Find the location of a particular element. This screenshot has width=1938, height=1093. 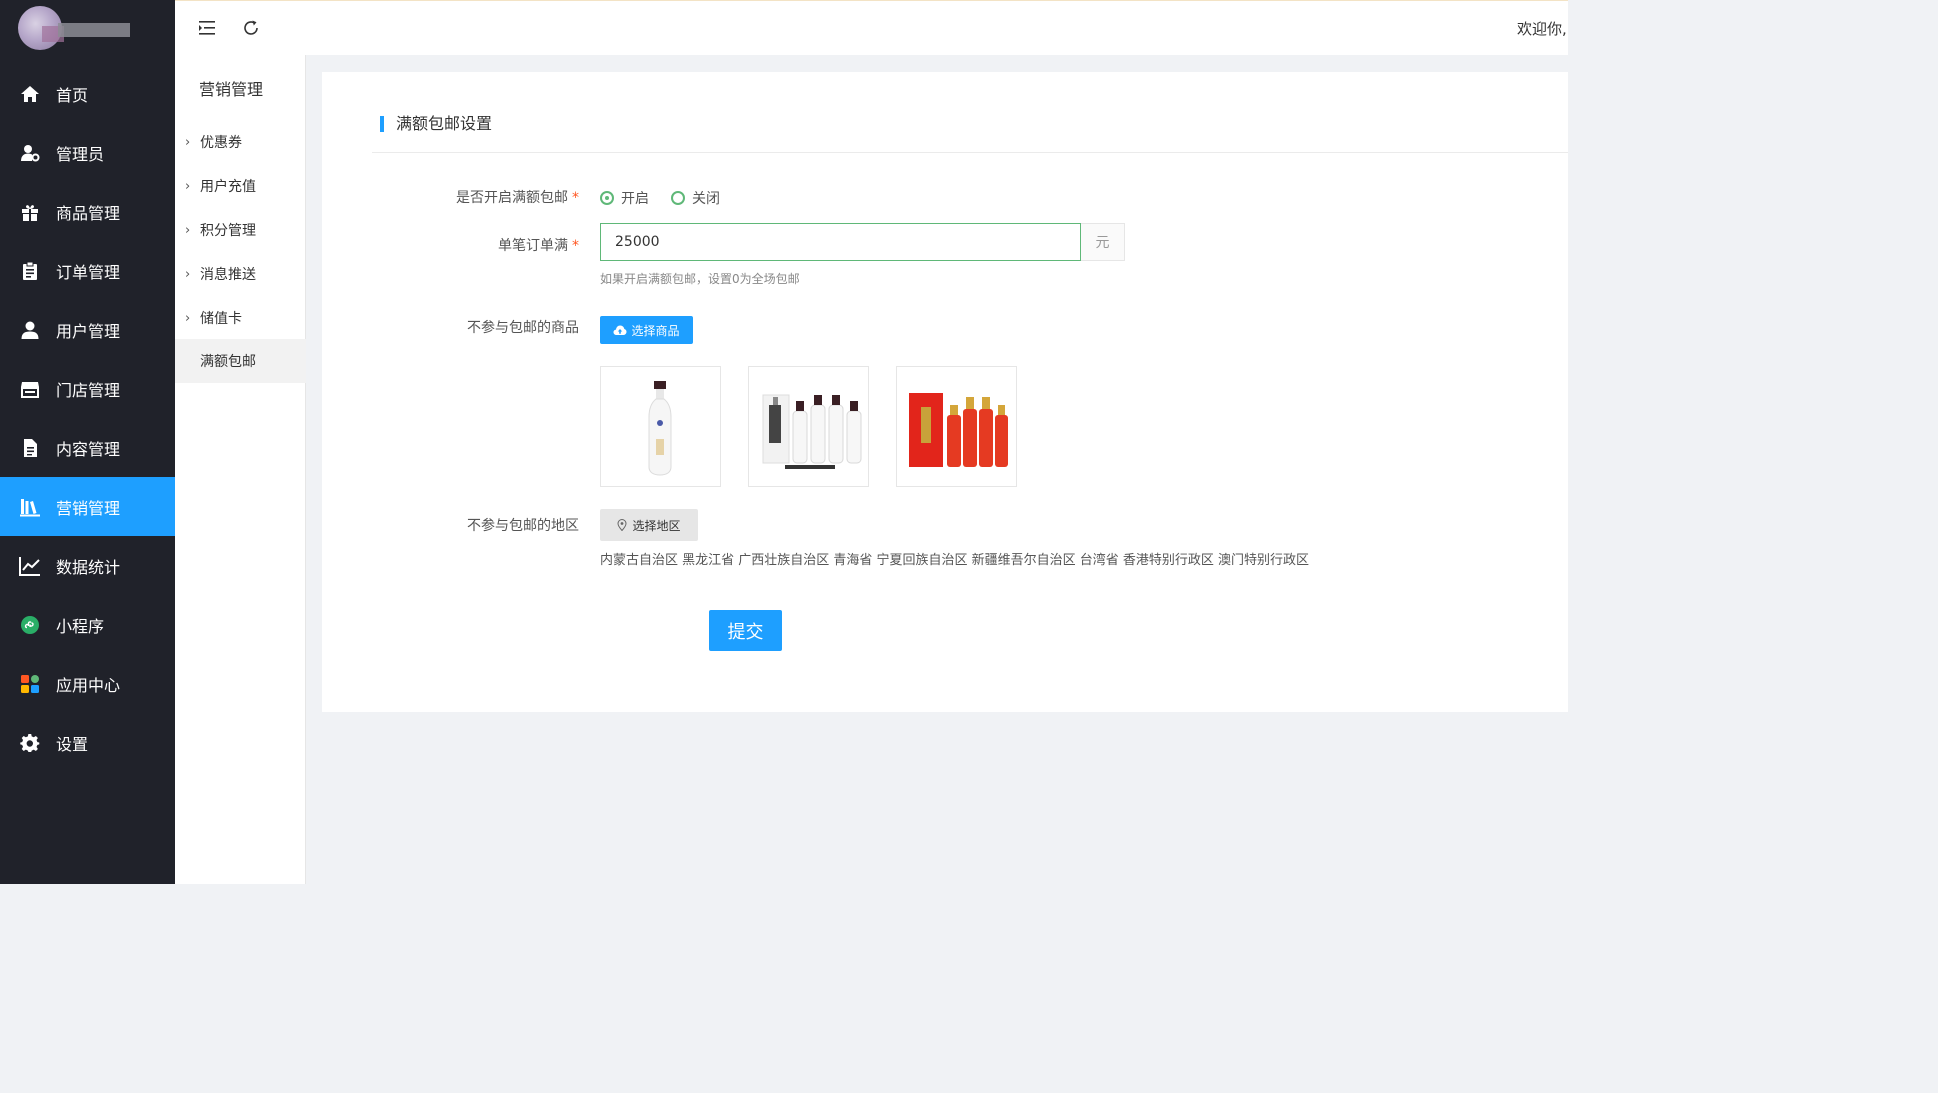

menu-collapse-icon is located at coordinates (208, 28).